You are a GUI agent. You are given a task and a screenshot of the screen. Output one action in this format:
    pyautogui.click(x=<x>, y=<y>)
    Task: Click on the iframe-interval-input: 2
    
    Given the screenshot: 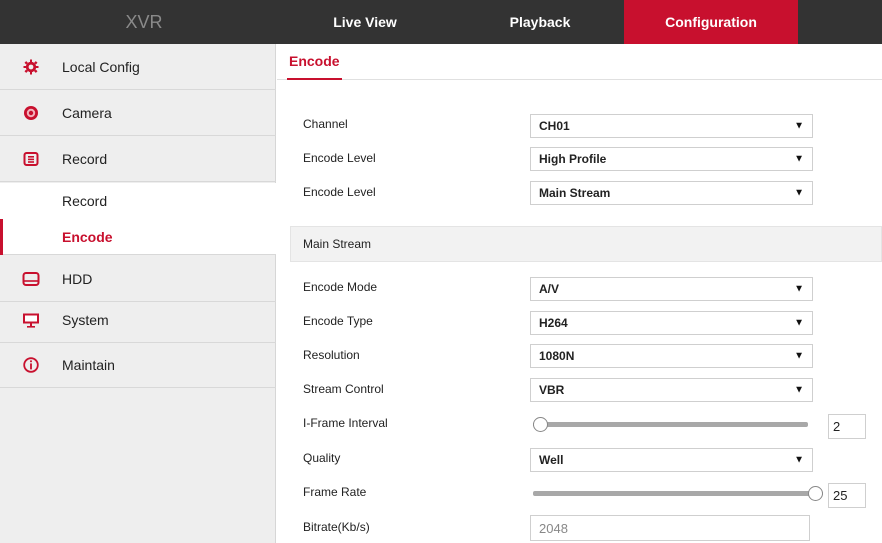 What is the action you would take?
    pyautogui.click(x=847, y=426)
    